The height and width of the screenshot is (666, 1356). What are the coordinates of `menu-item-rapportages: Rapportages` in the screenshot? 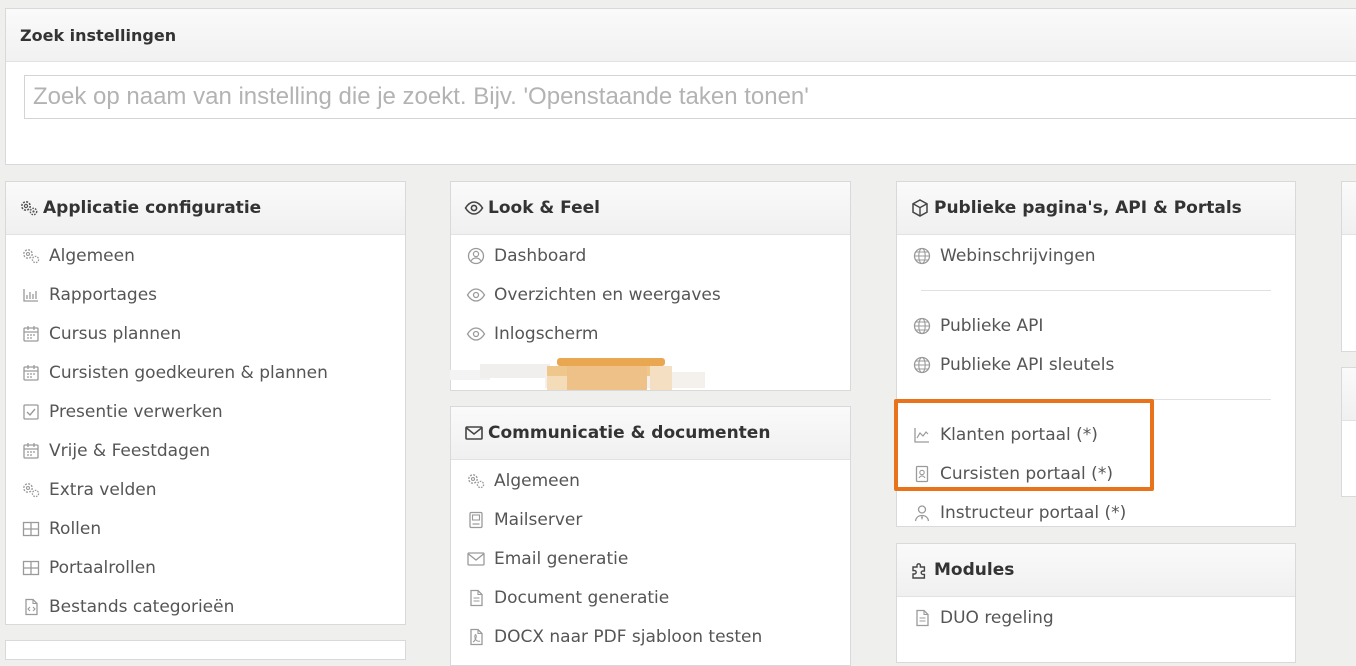 It's located at (205, 294).